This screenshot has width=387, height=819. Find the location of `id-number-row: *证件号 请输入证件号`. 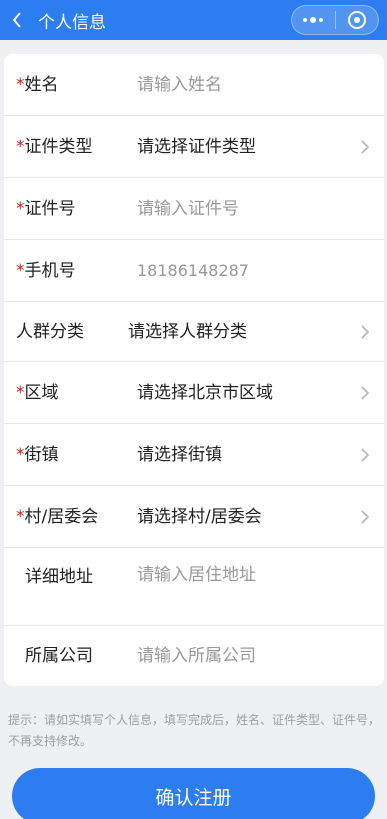

id-number-row: *证件号 请输入证件号 is located at coordinates (194, 209).